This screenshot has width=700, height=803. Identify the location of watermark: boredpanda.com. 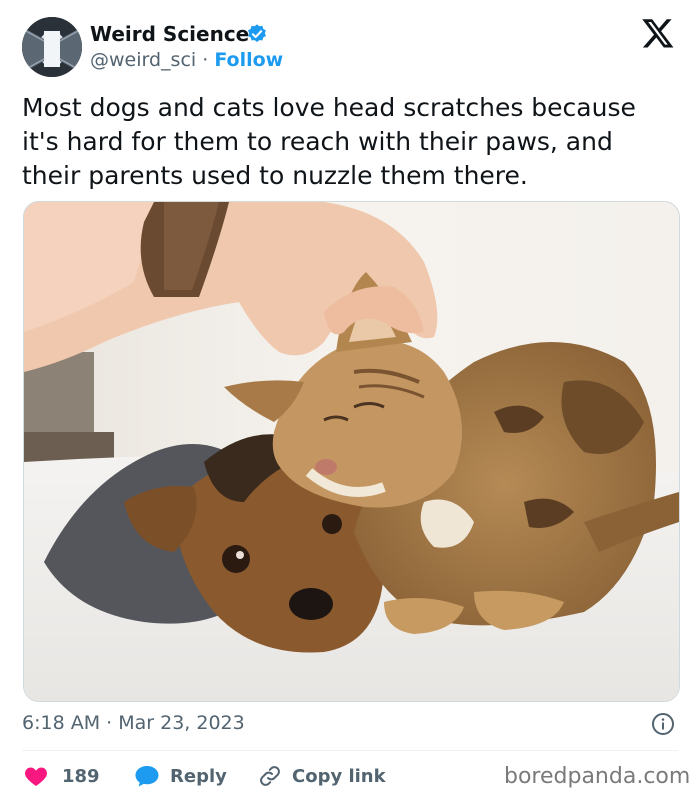
(597, 776).